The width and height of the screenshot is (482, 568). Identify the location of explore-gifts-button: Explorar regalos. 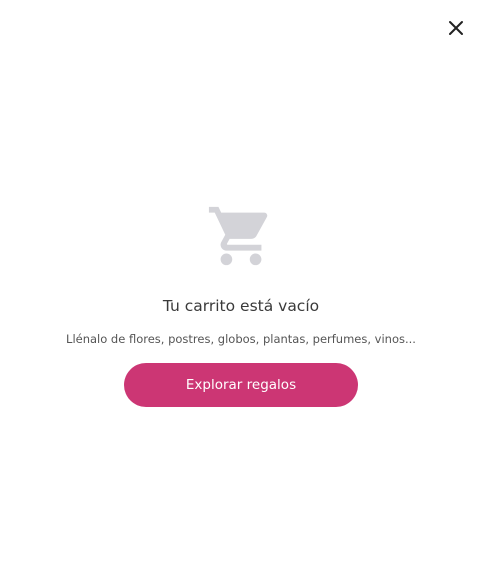
(241, 385).